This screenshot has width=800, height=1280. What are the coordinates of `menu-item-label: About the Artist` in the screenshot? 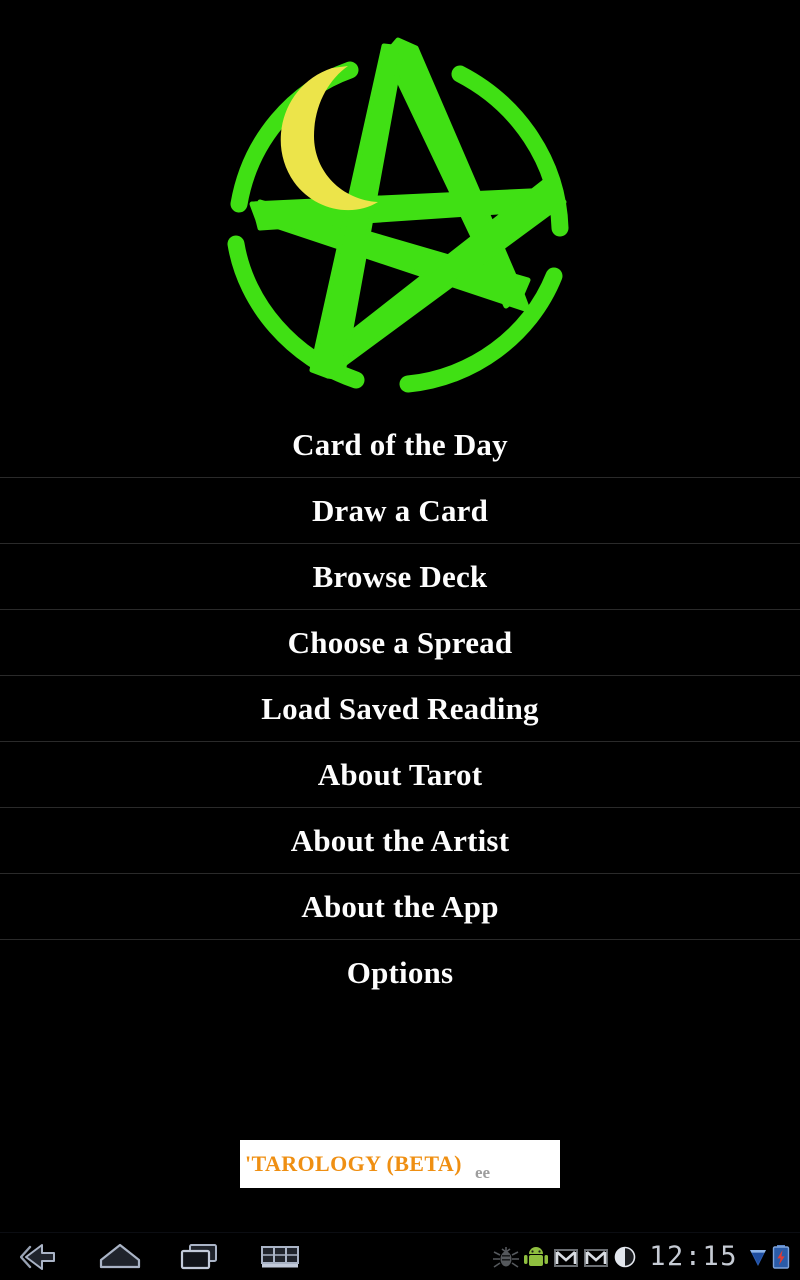 It's located at (400, 840).